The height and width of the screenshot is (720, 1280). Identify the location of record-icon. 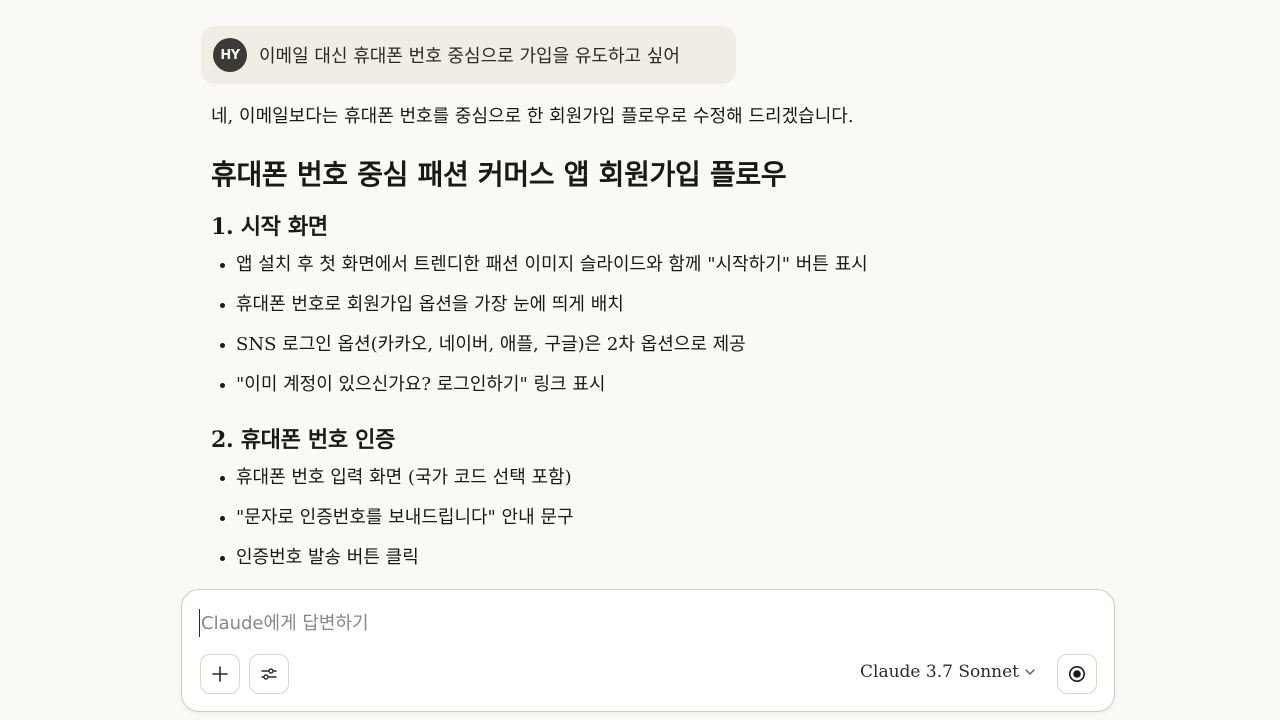
(1077, 674).